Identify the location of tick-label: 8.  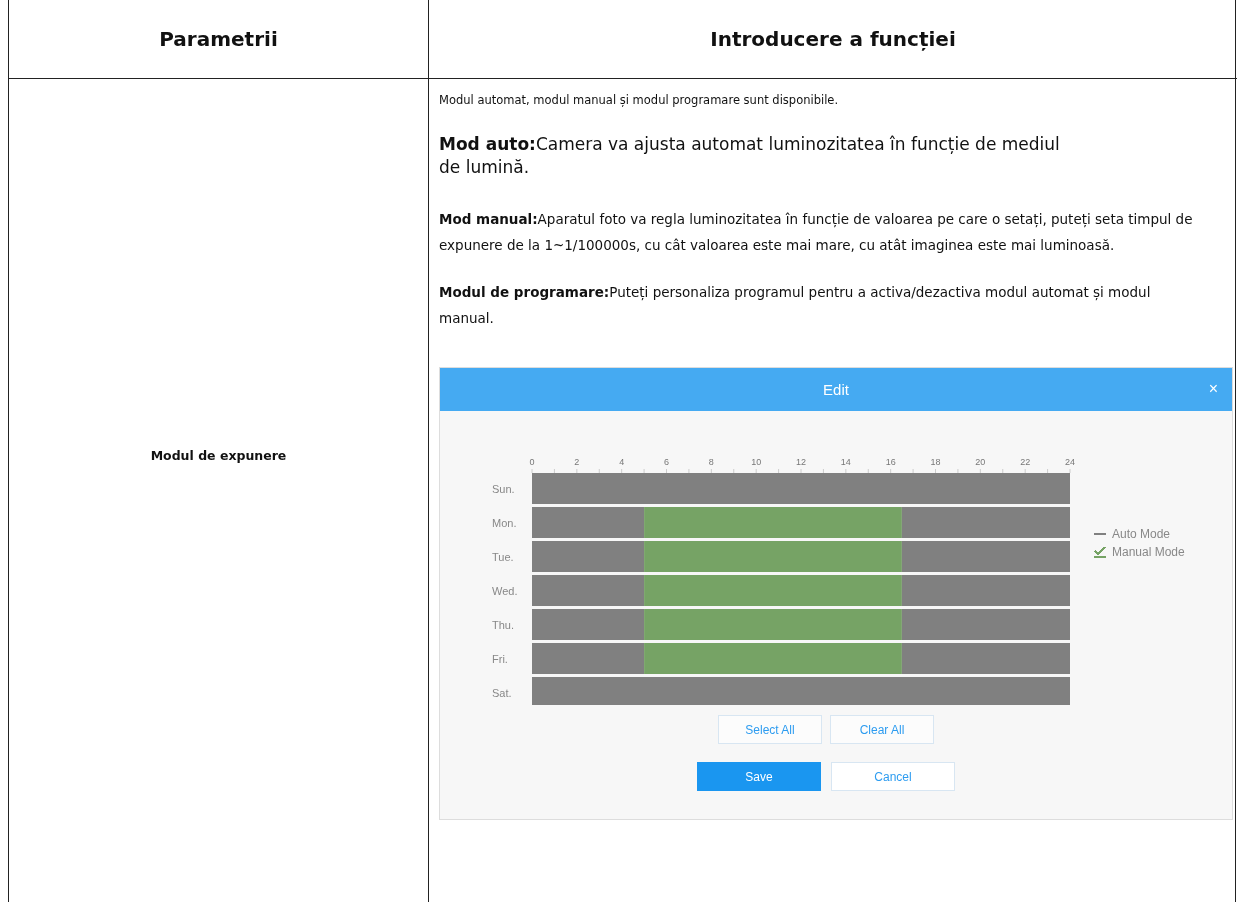
(711, 462).